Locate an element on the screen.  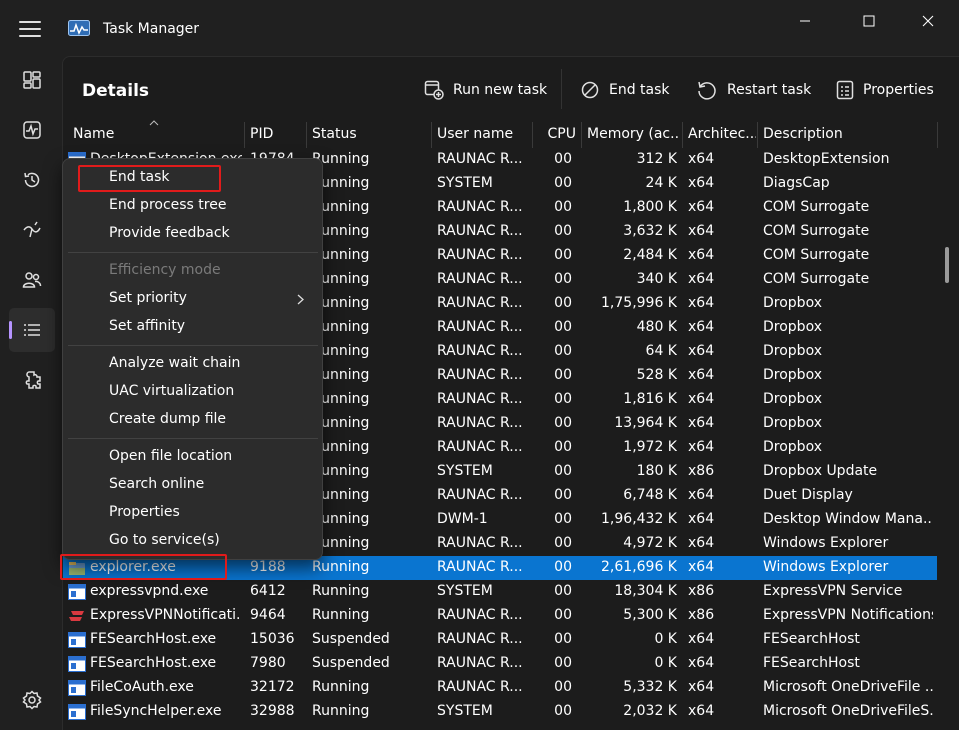
process-description: DesktopExtension is located at coordinates (826, 159).